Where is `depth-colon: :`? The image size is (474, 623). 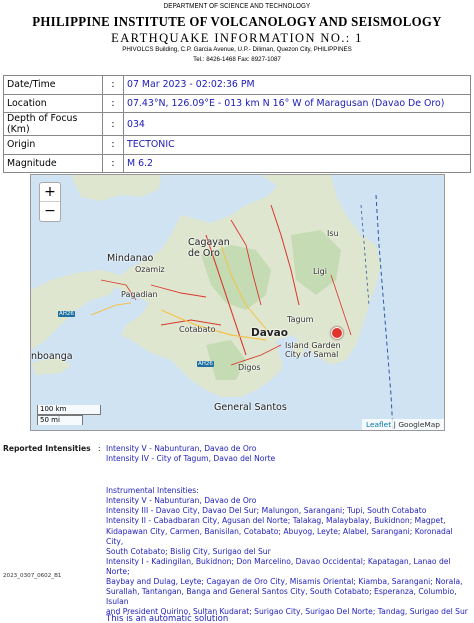
depth-colon: : is located at coordinates (113, 124).